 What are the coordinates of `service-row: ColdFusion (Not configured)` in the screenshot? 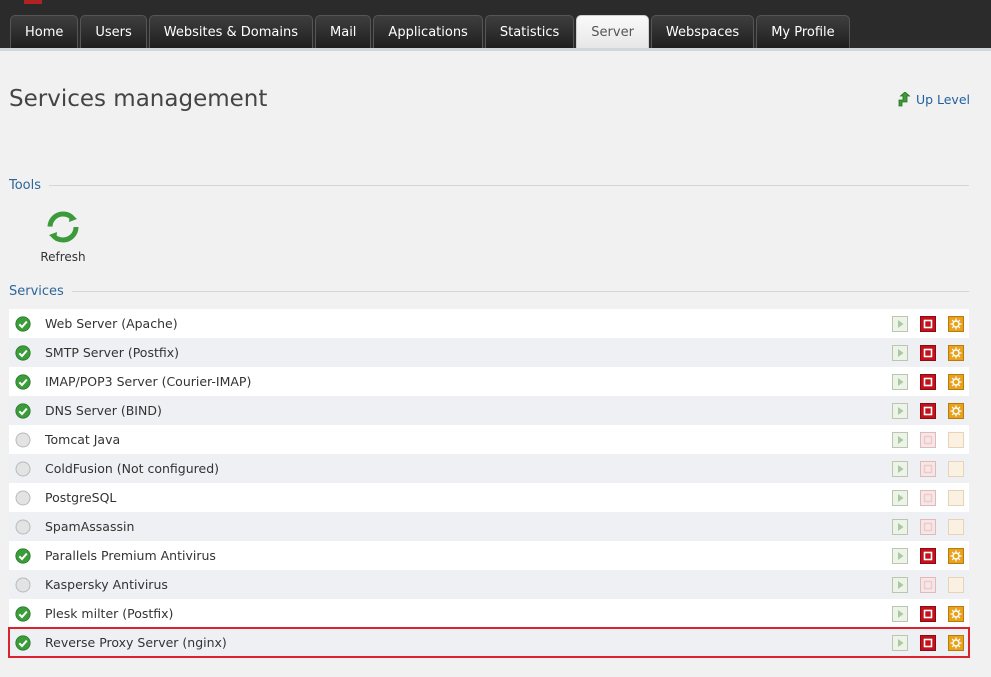 It's located at (489, 468).